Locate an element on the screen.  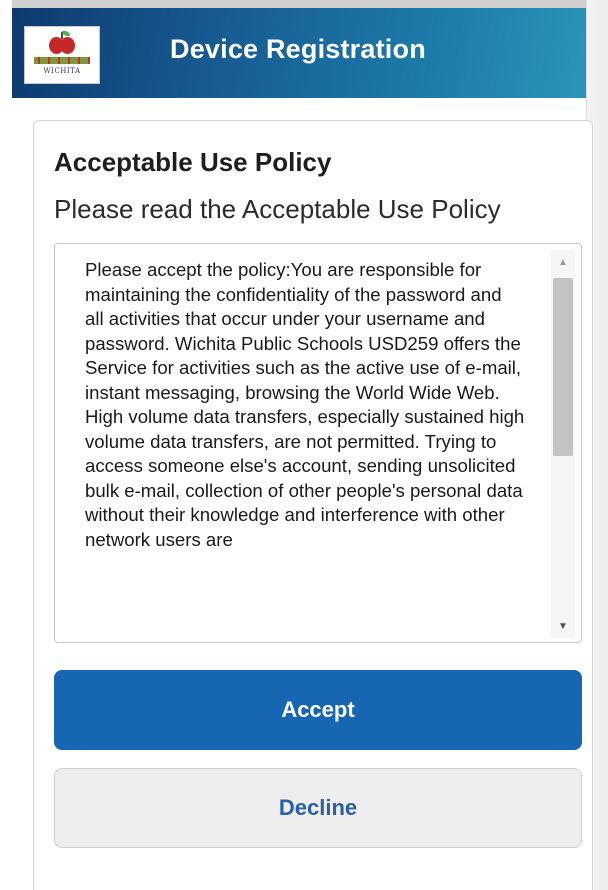
logo-text: WICHITA is located at coordinates (62, 71).